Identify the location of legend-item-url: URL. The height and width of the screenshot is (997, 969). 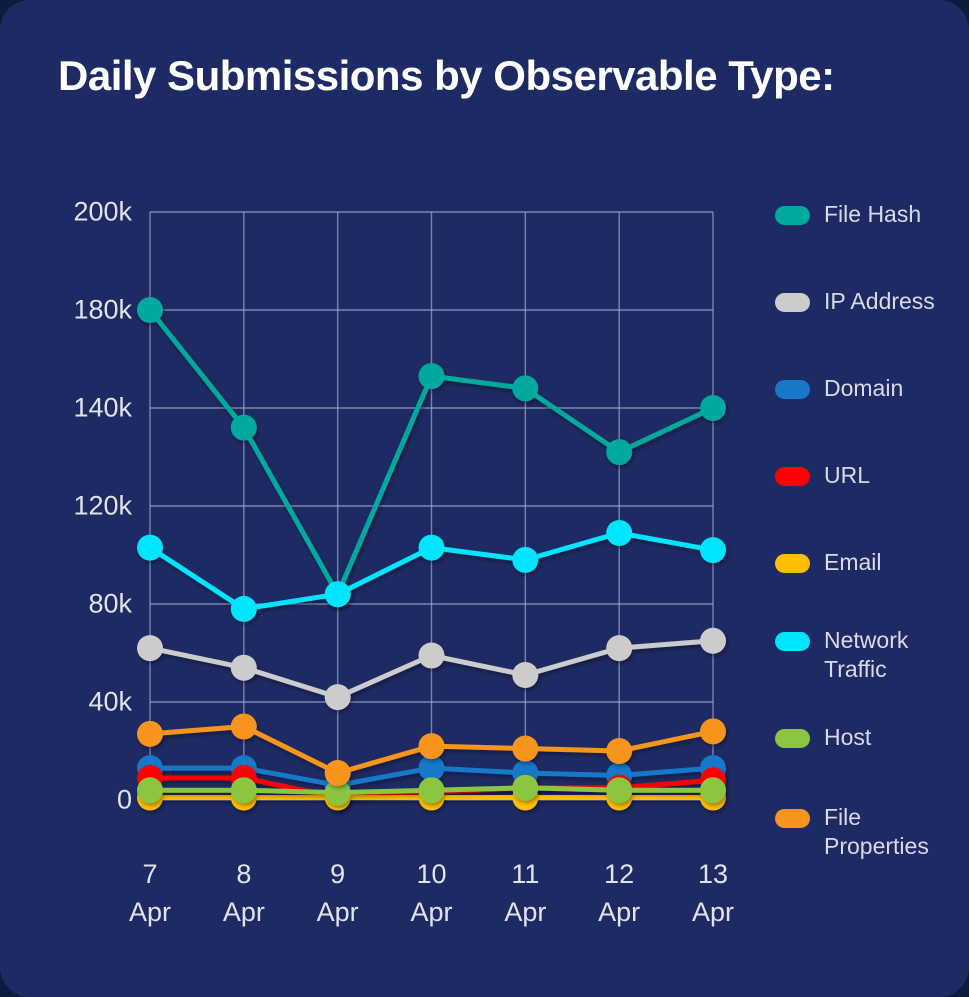
(822, 475).